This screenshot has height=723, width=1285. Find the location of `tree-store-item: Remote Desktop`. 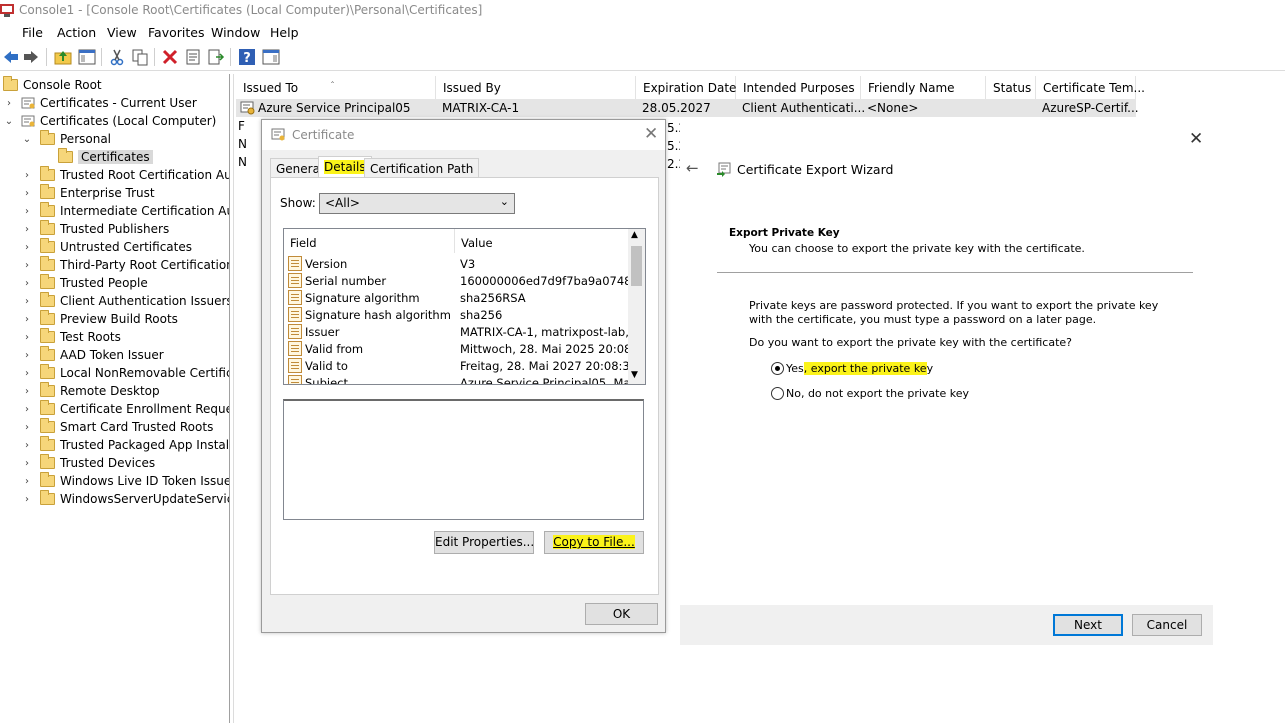

tree-store-item: Remote Desktop is located at coordinates (100, 391).